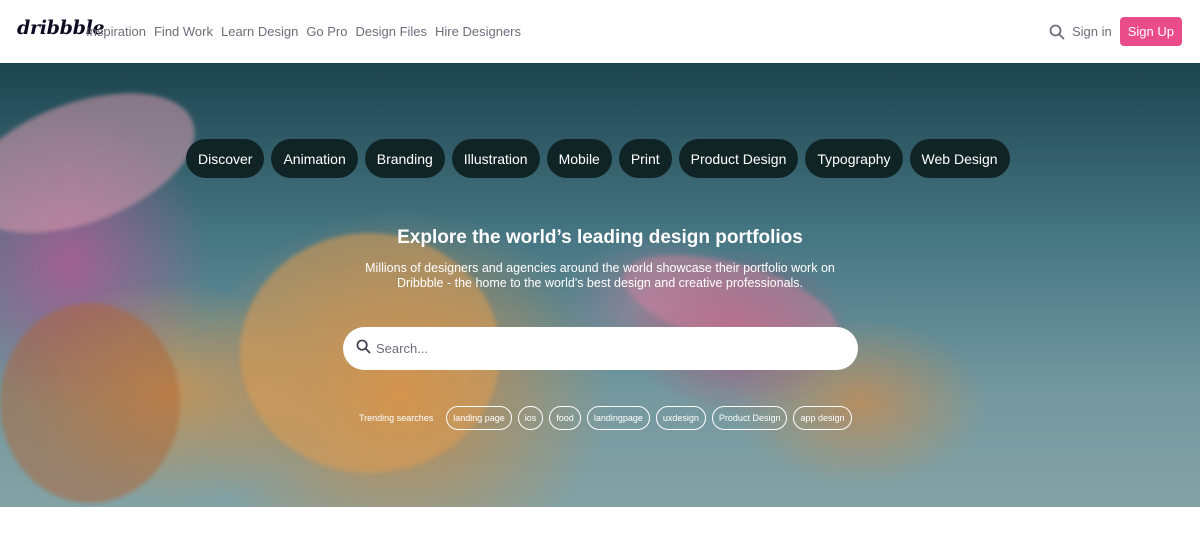 The height and width of the screenshot is (546, 1200). I want to click on search-input, so click(596, 348).